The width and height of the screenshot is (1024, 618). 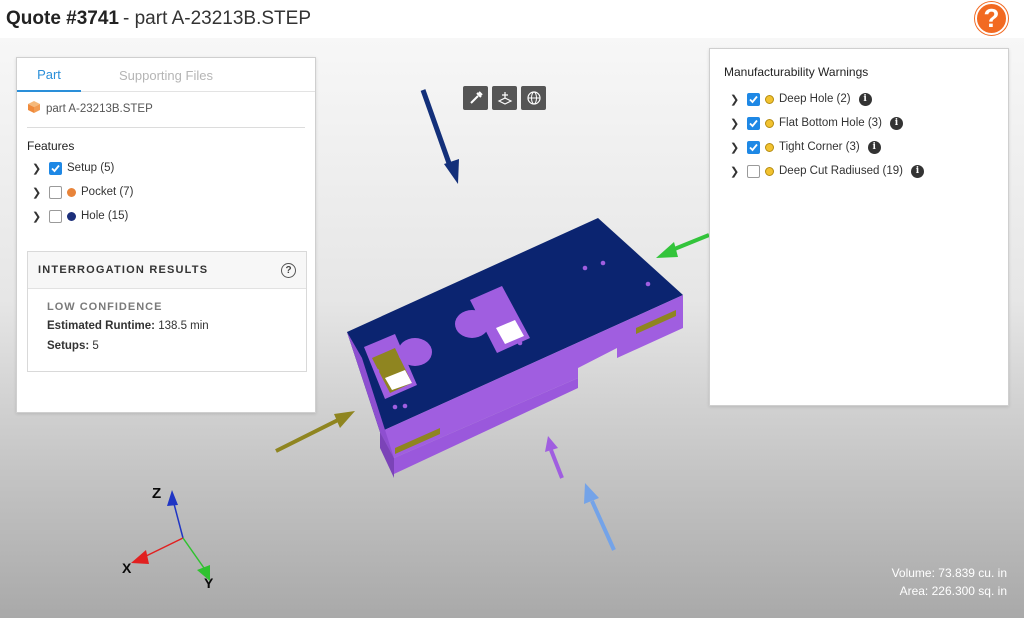 What do you see at coordinates (173, 216) in the screenshot?
I see `feature-item-hole: ❯ Hole (15)` at bounding box center [173, 216].